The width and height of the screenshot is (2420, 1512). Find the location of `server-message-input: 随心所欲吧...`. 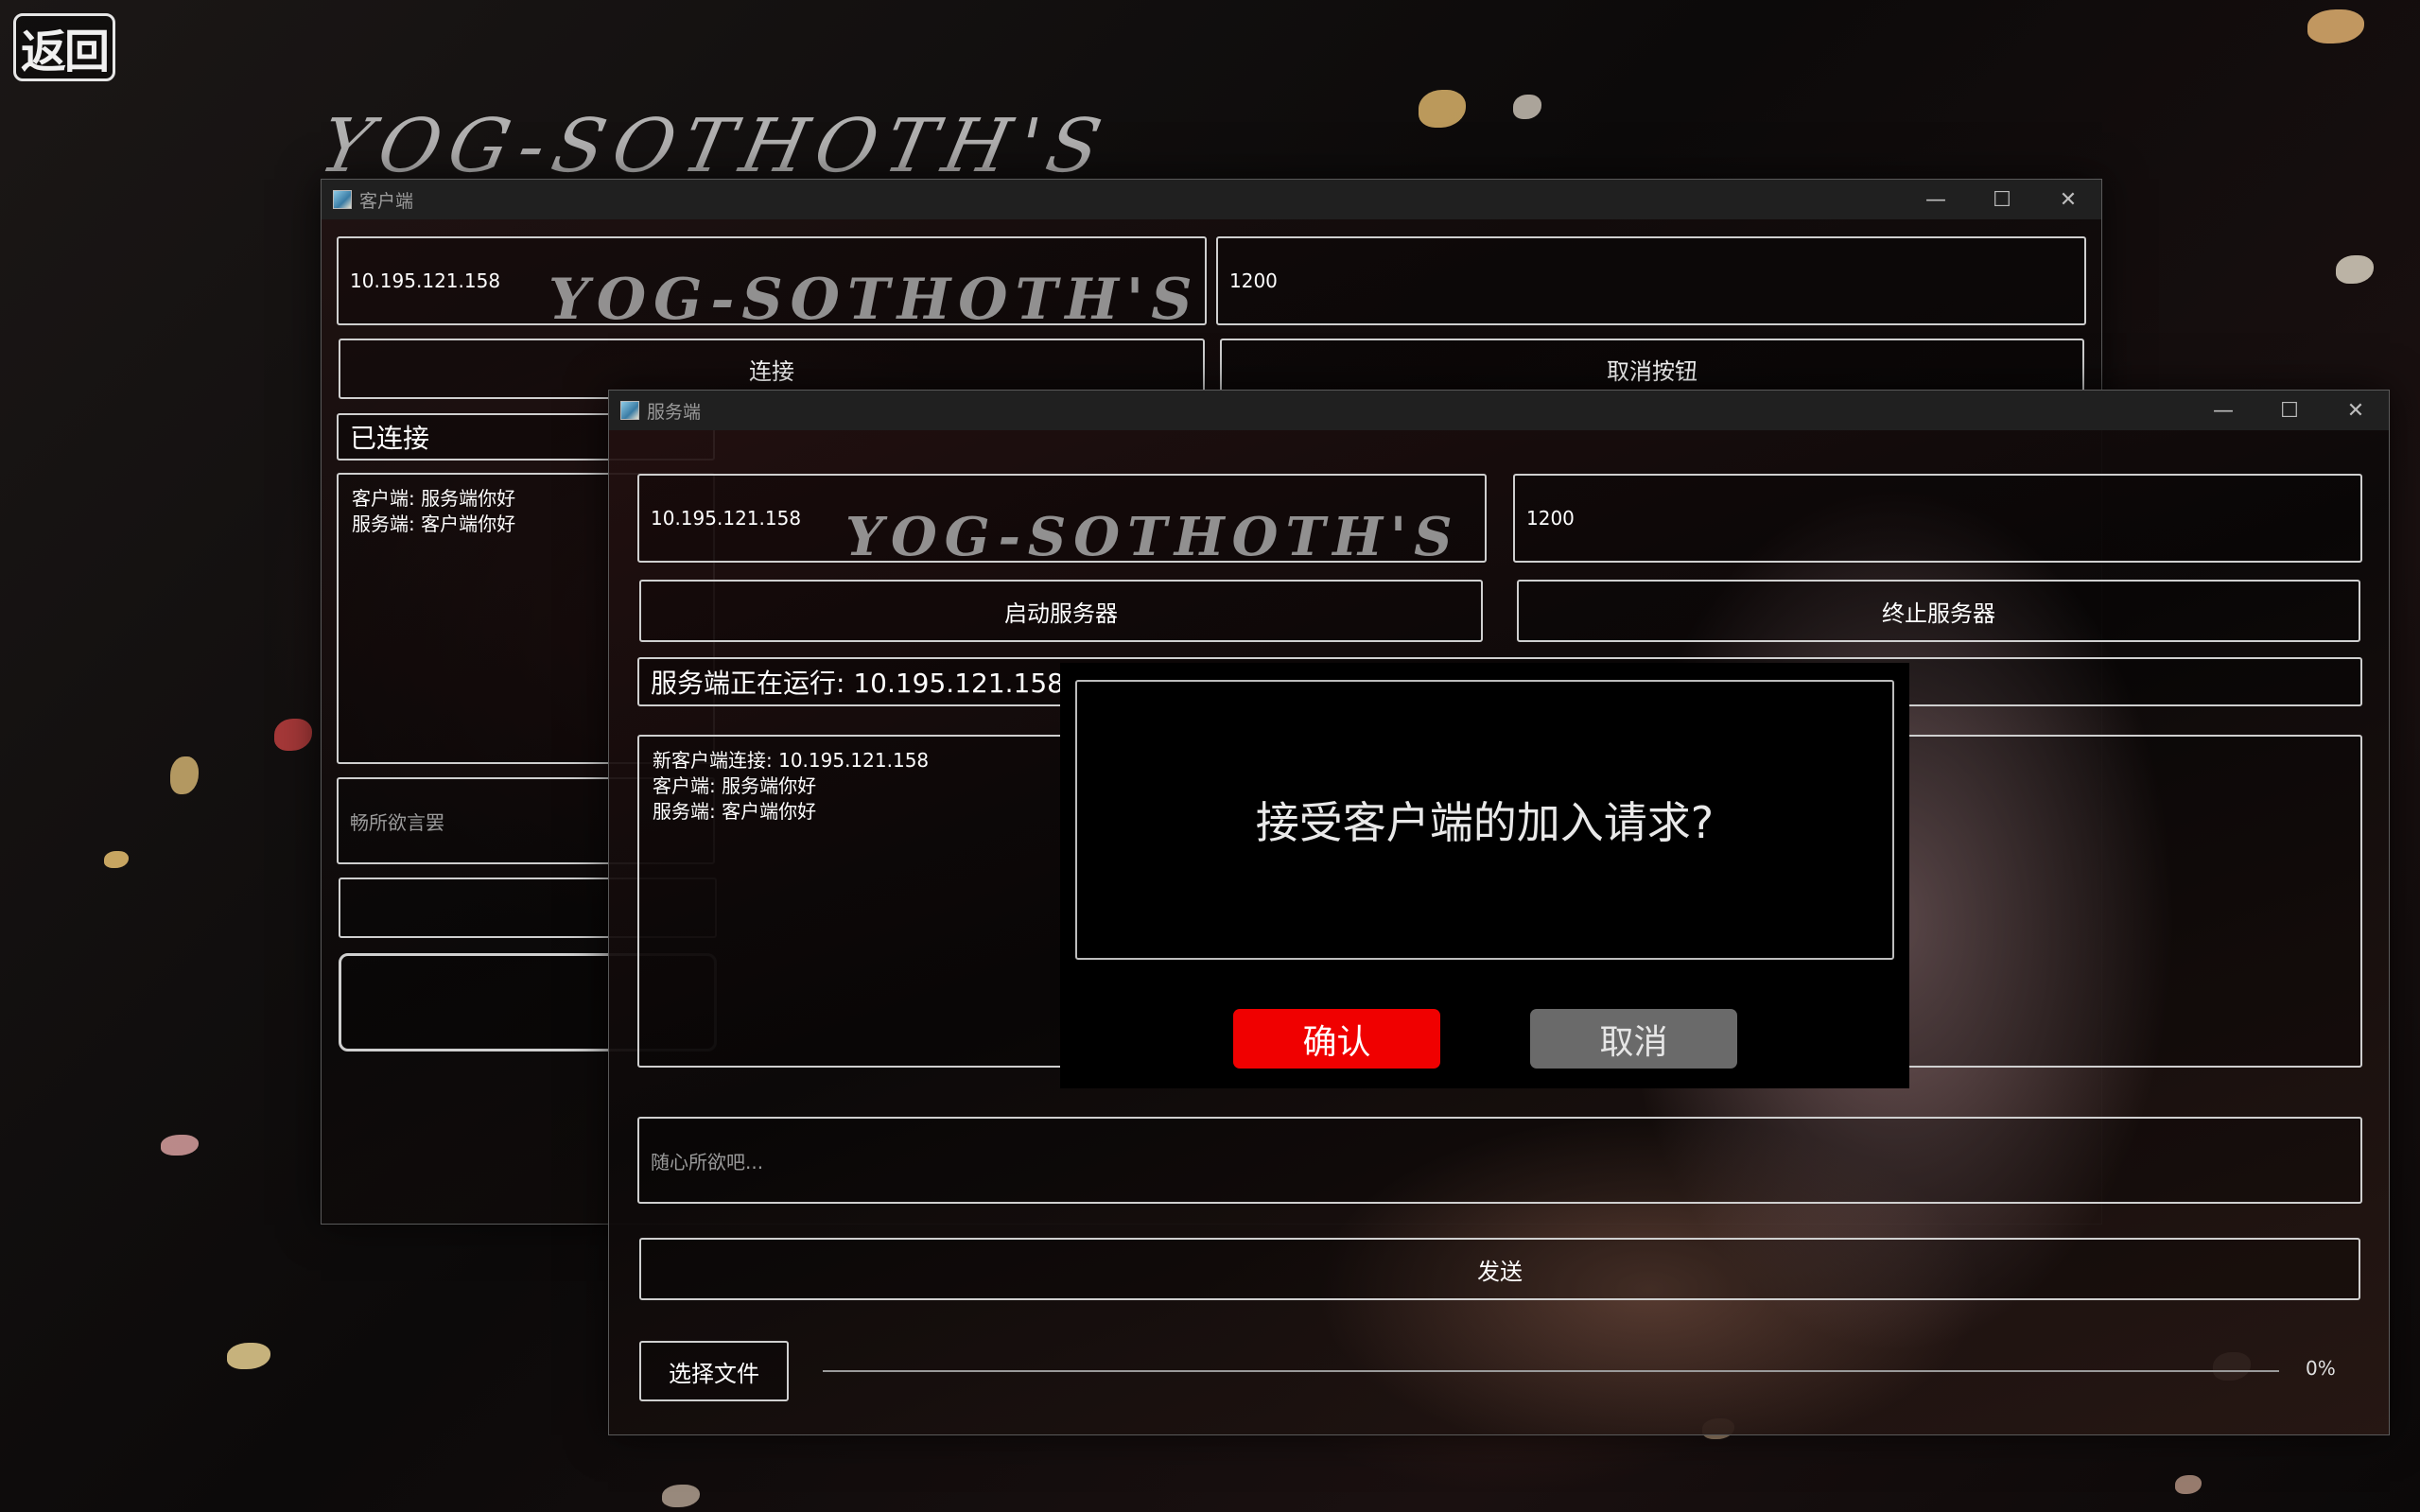

server-message-input: 随心所欲吧... is located at coordinates (1499, 1160).